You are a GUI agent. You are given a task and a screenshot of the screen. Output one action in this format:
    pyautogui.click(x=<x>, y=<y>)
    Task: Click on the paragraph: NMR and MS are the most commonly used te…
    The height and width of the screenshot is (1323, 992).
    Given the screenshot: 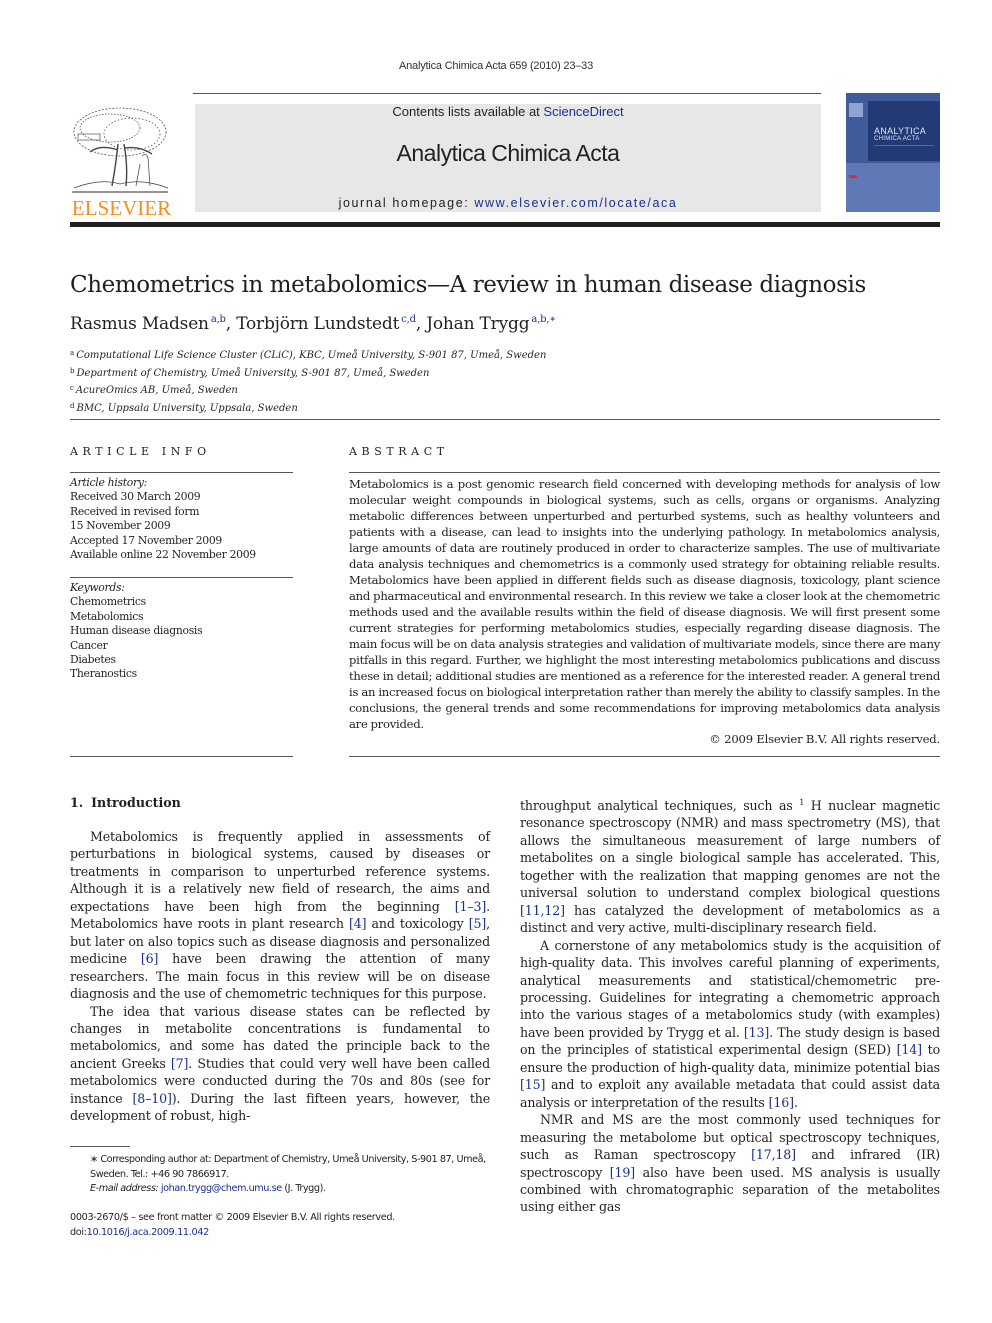 What is the action you would take?
    pyautogui.click(x=730, y=1163)
    